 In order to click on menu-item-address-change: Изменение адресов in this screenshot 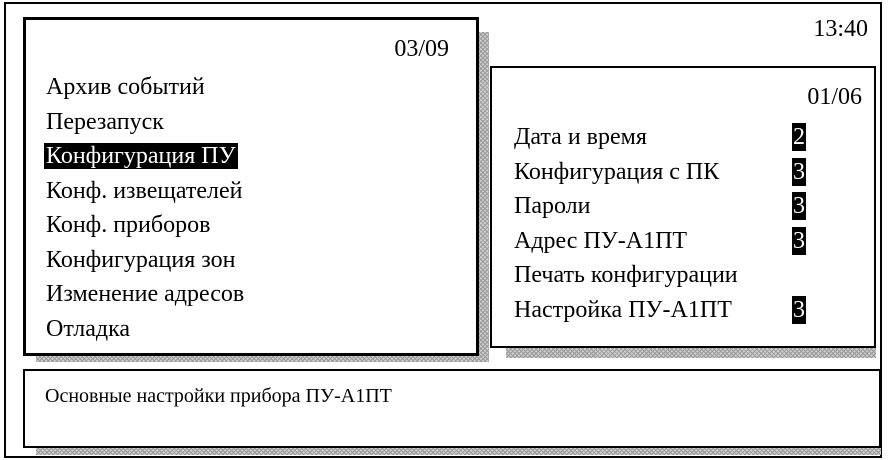, I will do `click(145, 294)`.